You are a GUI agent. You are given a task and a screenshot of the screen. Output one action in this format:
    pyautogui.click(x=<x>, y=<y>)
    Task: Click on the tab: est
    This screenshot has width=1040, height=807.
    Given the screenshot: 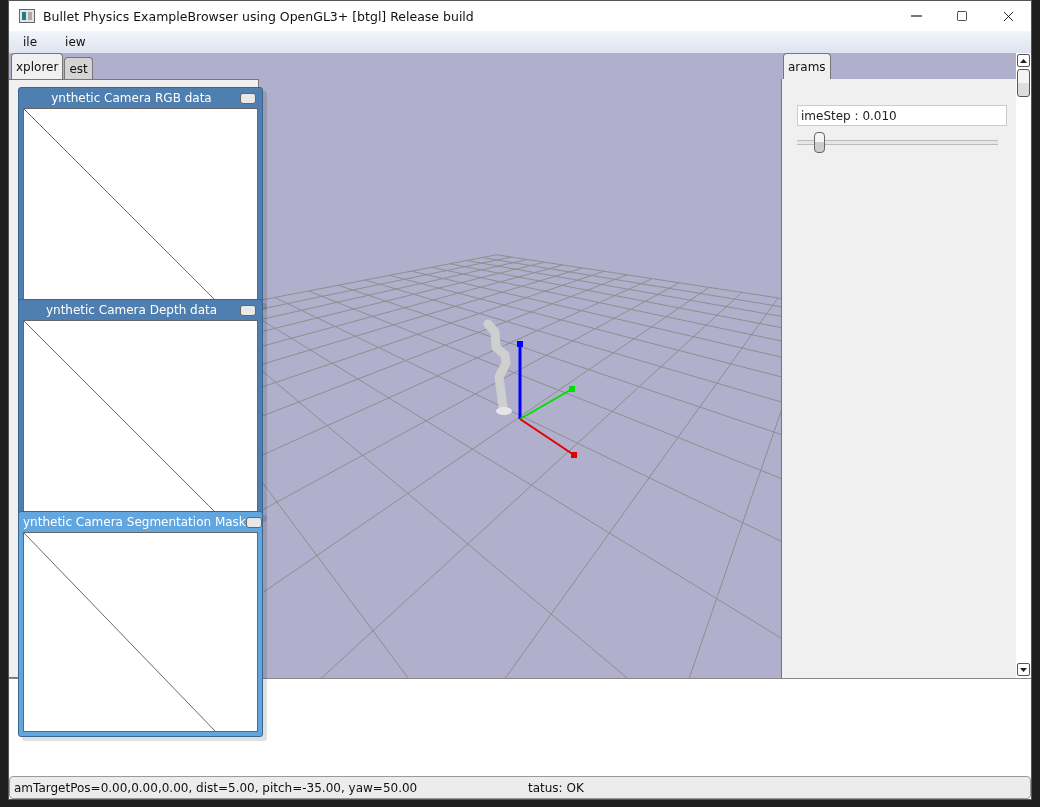 What is the action you would take?
    pyautogui.click(x=78, y=68)
    